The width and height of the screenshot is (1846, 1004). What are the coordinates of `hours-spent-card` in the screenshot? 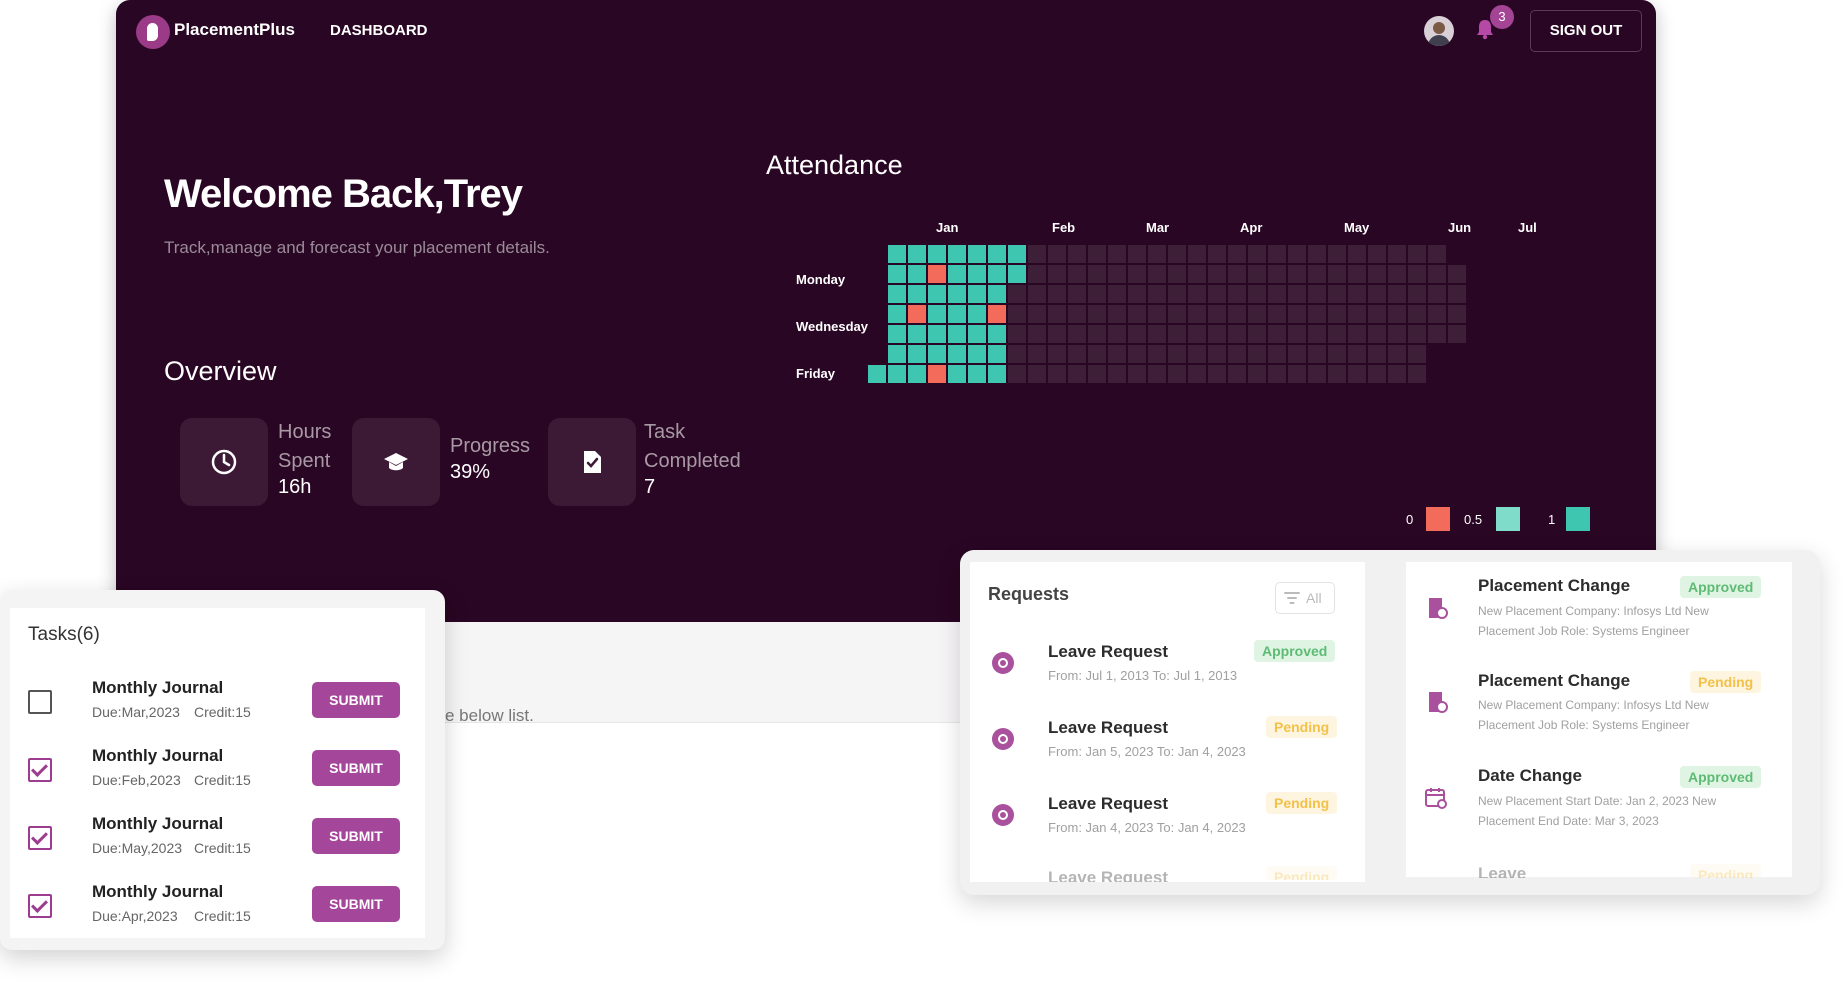 It's located at (224, 462).